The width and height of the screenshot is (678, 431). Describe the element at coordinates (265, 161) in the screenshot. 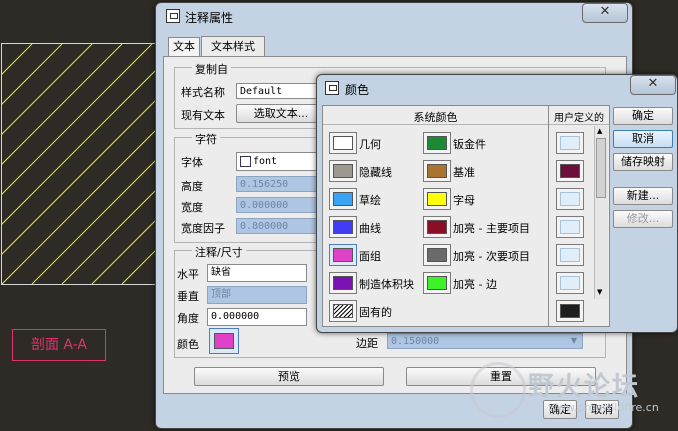

I see `font-value: font` at that location.